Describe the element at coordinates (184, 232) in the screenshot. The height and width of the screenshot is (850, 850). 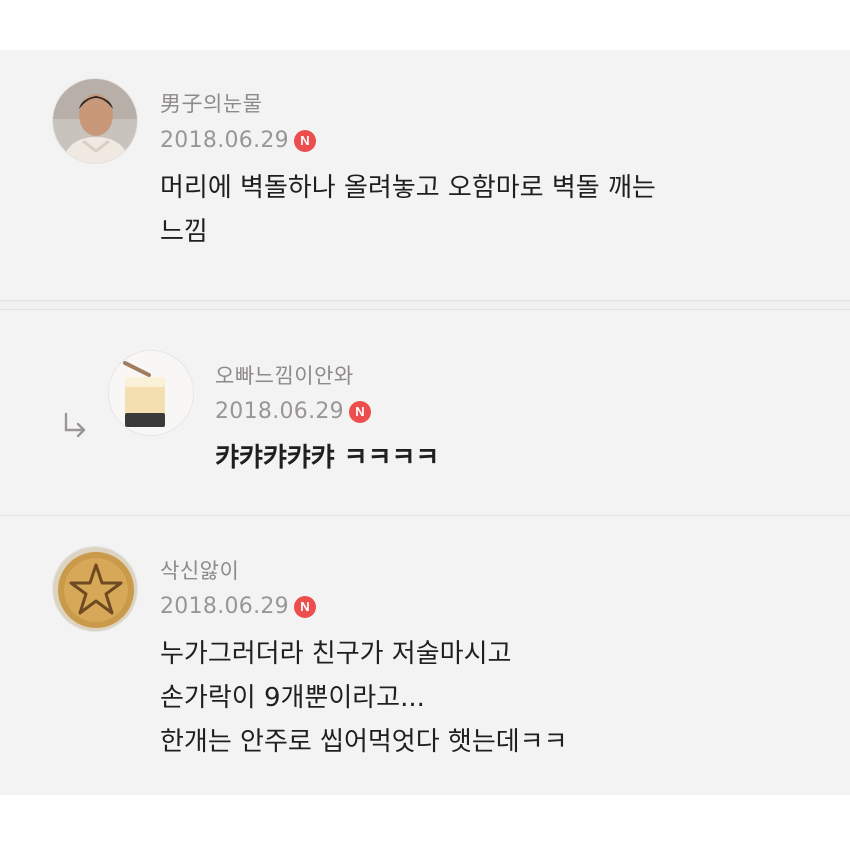
I see `comment-line: 느낌` at that location.